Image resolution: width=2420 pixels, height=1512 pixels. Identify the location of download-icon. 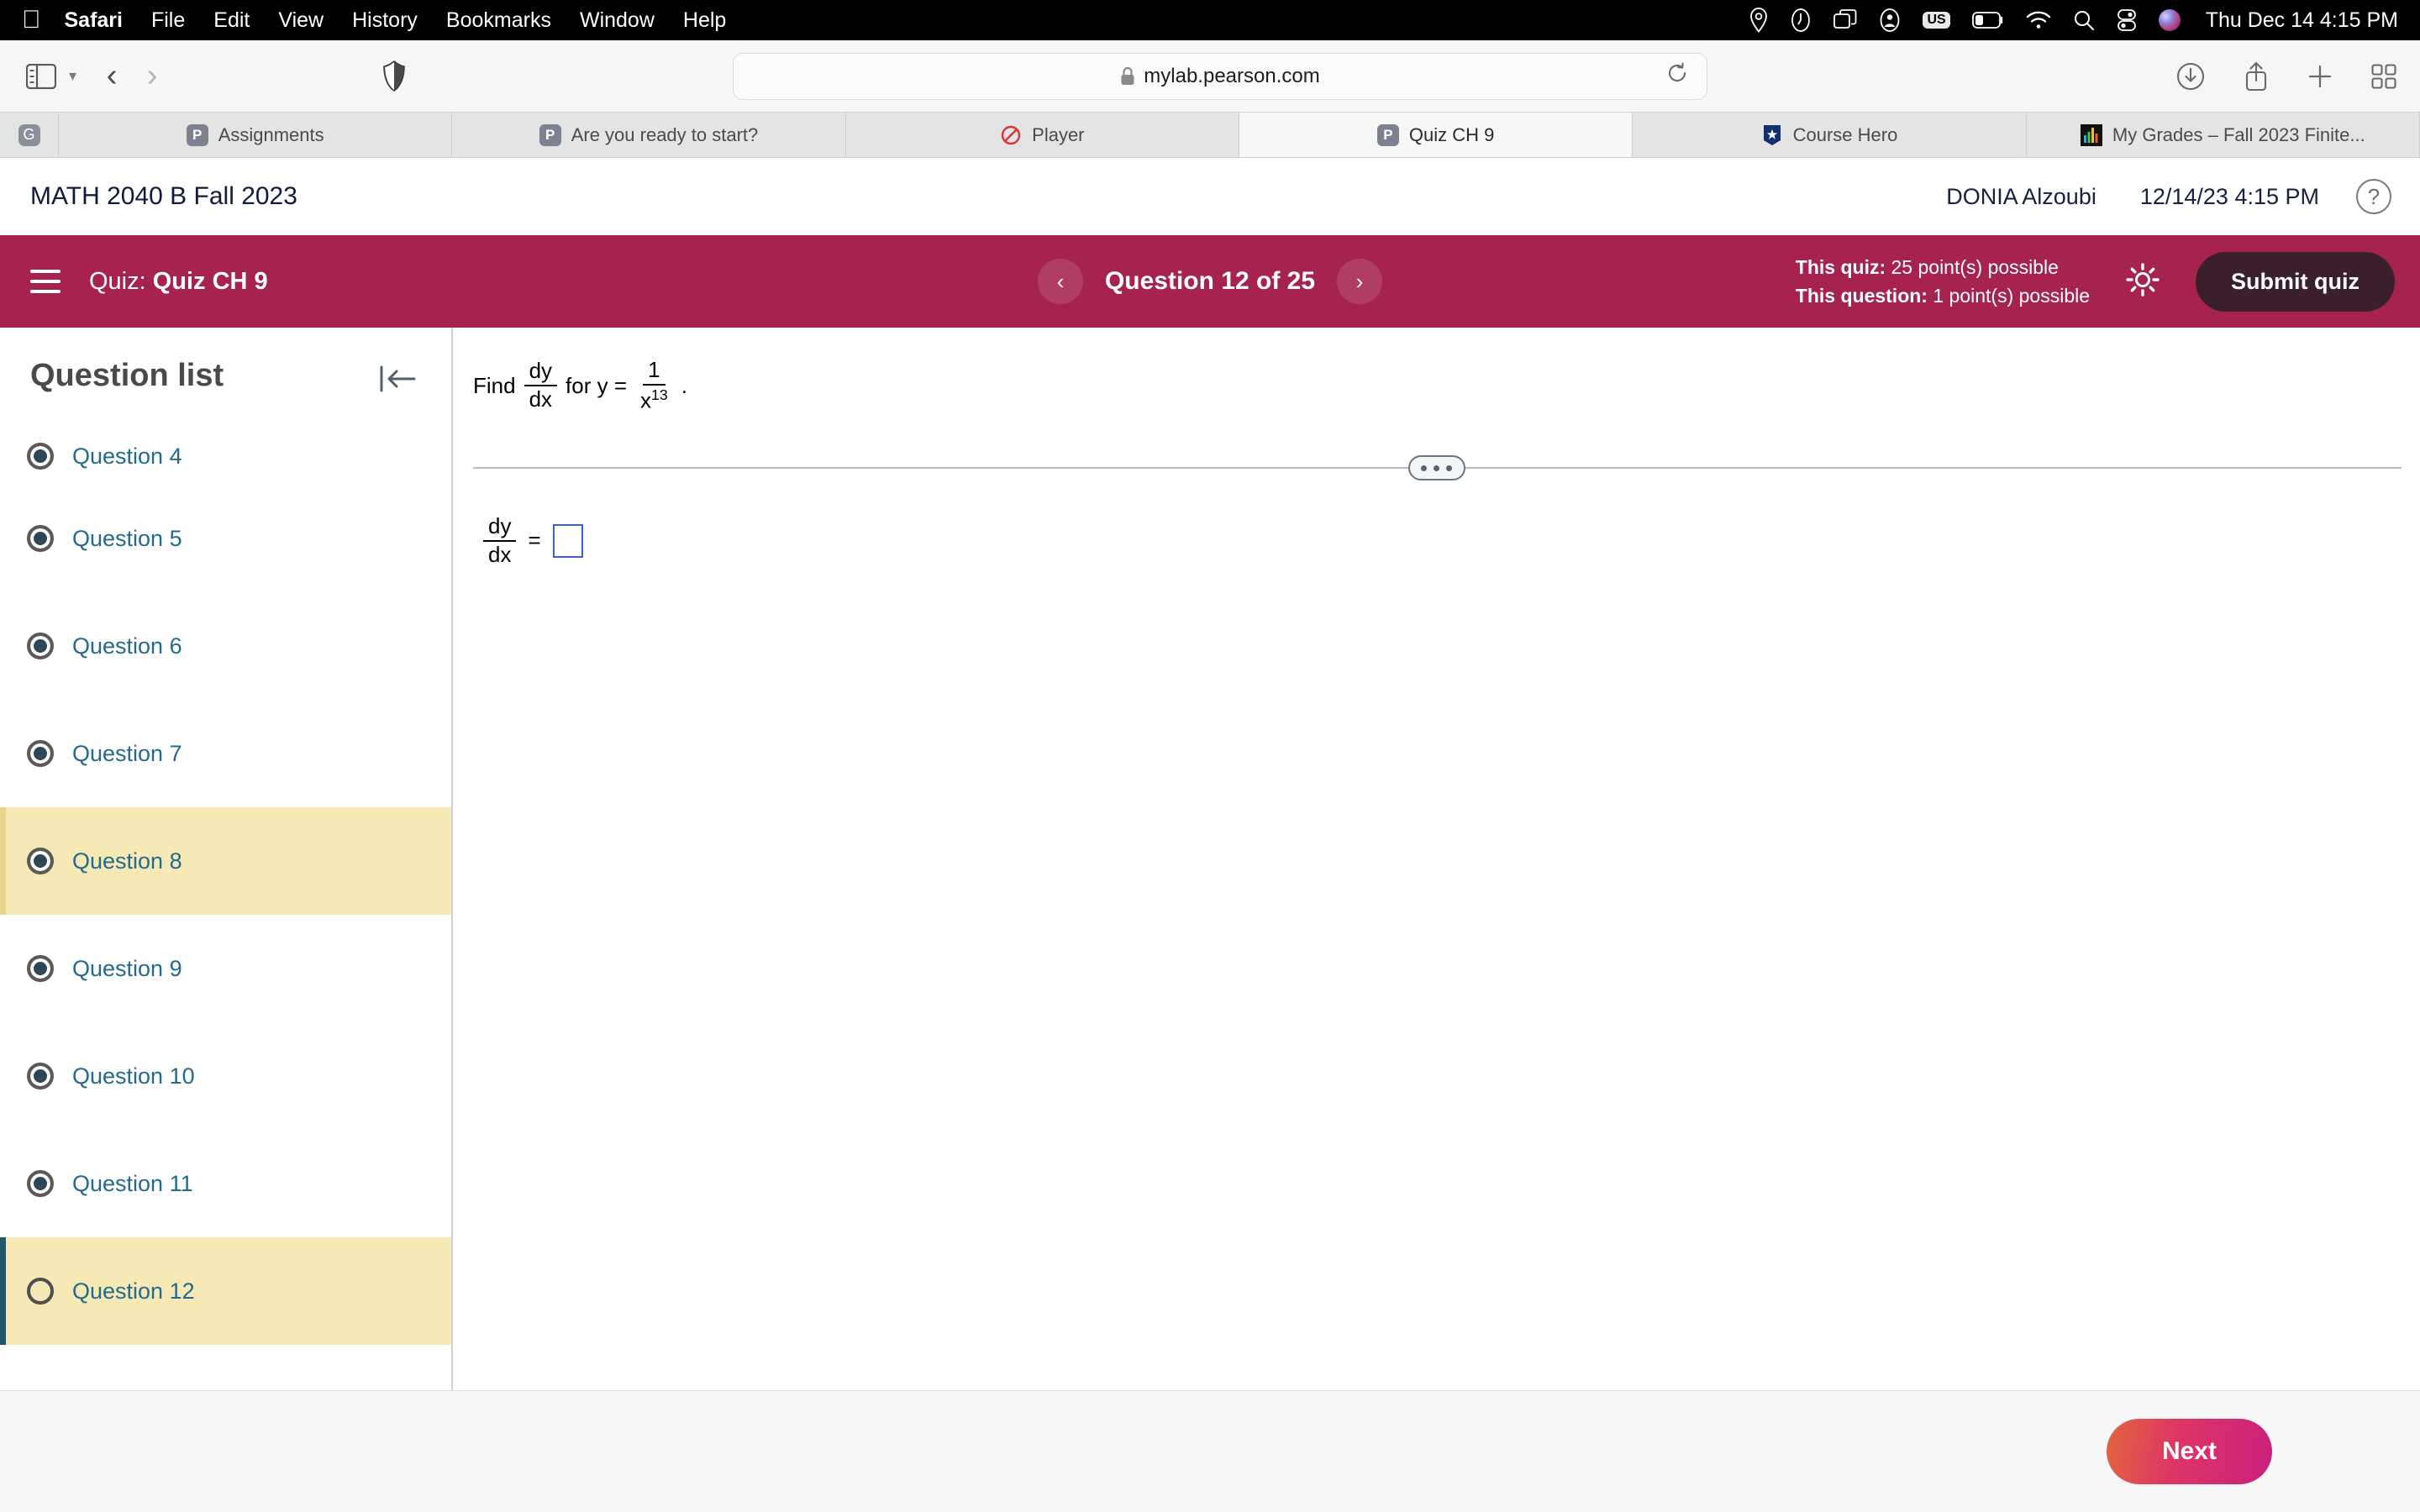
(2190, 76).